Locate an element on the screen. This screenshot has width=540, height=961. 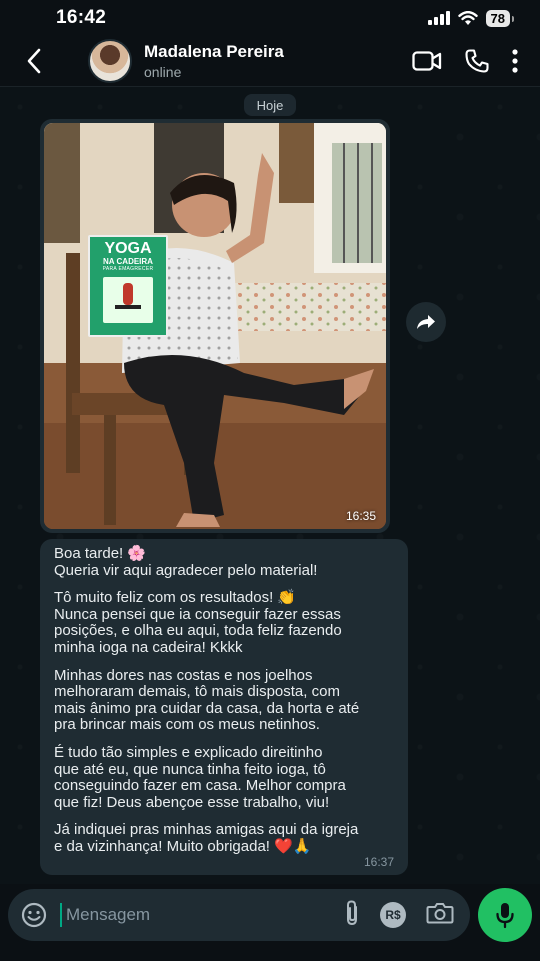
forward-button is located at coordinates (426, 322).